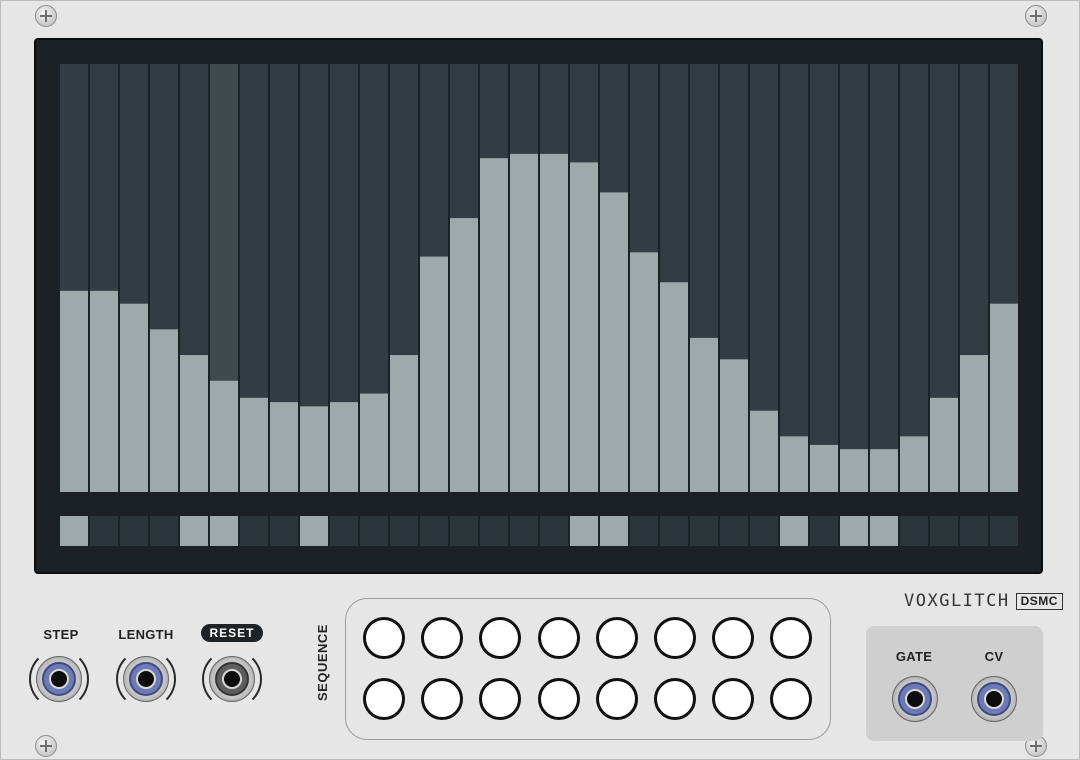 Image resolution: width=1080 pixels, height=760 pixels. I want to click on cv-output-jack, so click(994, 699).